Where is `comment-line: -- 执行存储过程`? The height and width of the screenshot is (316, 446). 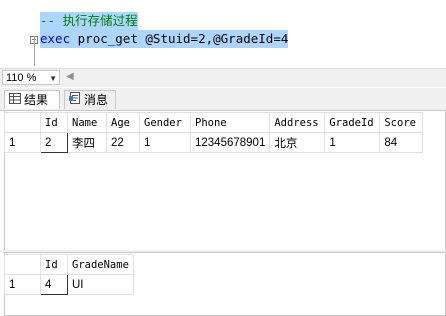
comment-line: -- 执行存储过程 is located at coordinates (89, 21).